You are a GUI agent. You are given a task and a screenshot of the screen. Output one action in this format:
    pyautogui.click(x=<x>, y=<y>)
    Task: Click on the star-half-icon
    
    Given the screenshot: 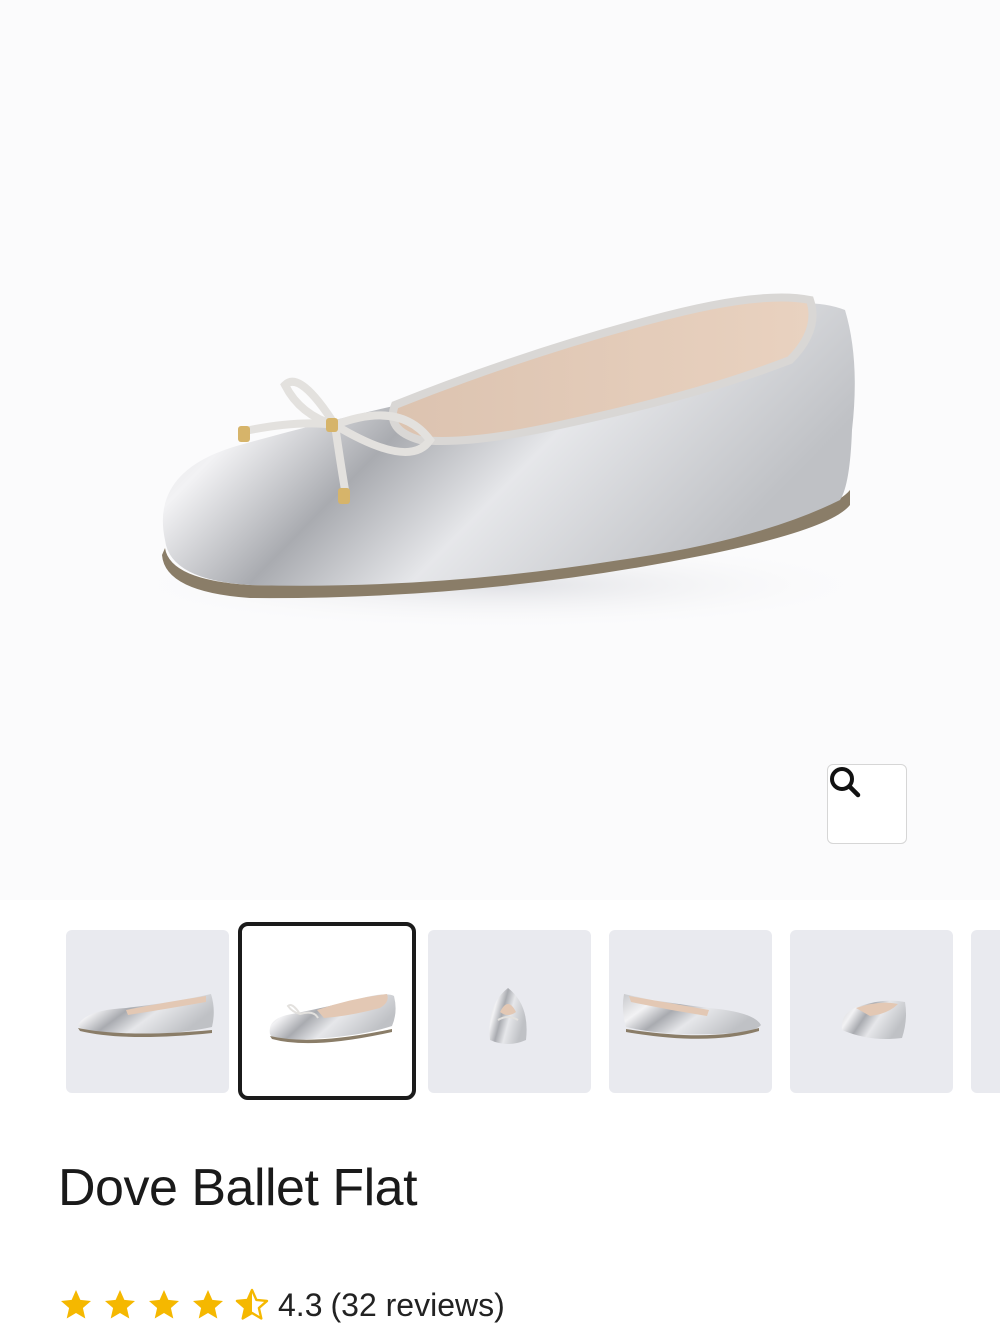 What is the action you would take?
    pyautogui.click(x=252, y=1305)
    